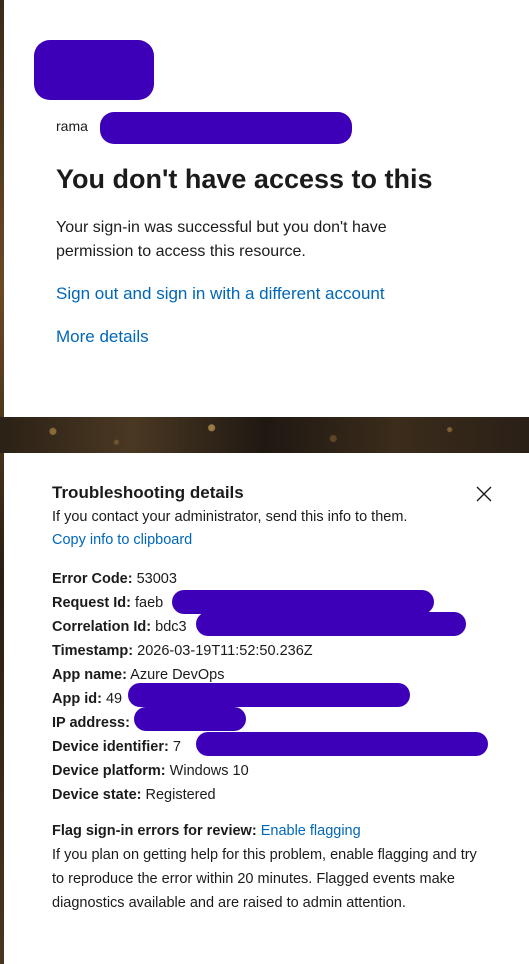  What do you see at coordinates (150, 771) in the screenshot?
I see `detail-device-platform: Device platform: Windows 10` at bounding box center [150, 771].